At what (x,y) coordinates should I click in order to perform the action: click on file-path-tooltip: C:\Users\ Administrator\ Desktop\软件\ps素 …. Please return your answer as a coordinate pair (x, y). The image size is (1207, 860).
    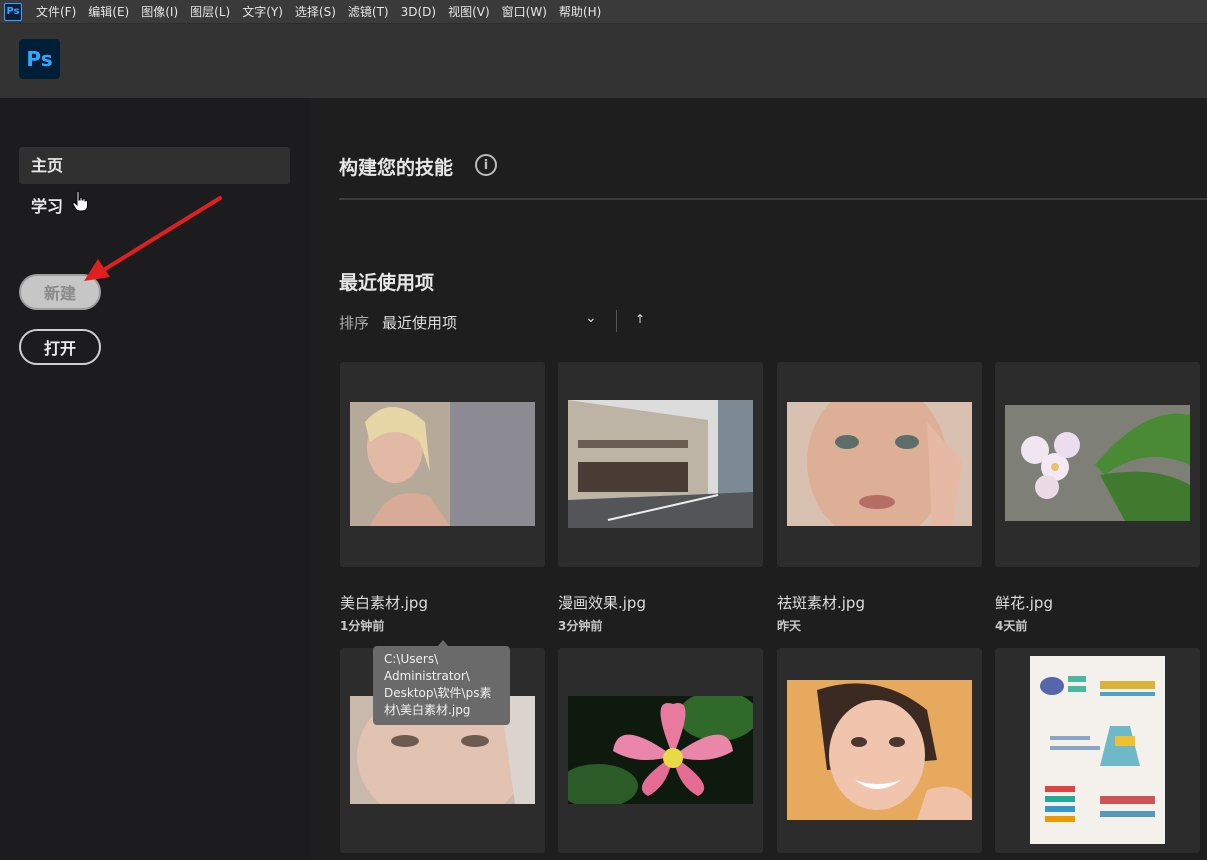
    Looking at the image, I should click on (441, 685).